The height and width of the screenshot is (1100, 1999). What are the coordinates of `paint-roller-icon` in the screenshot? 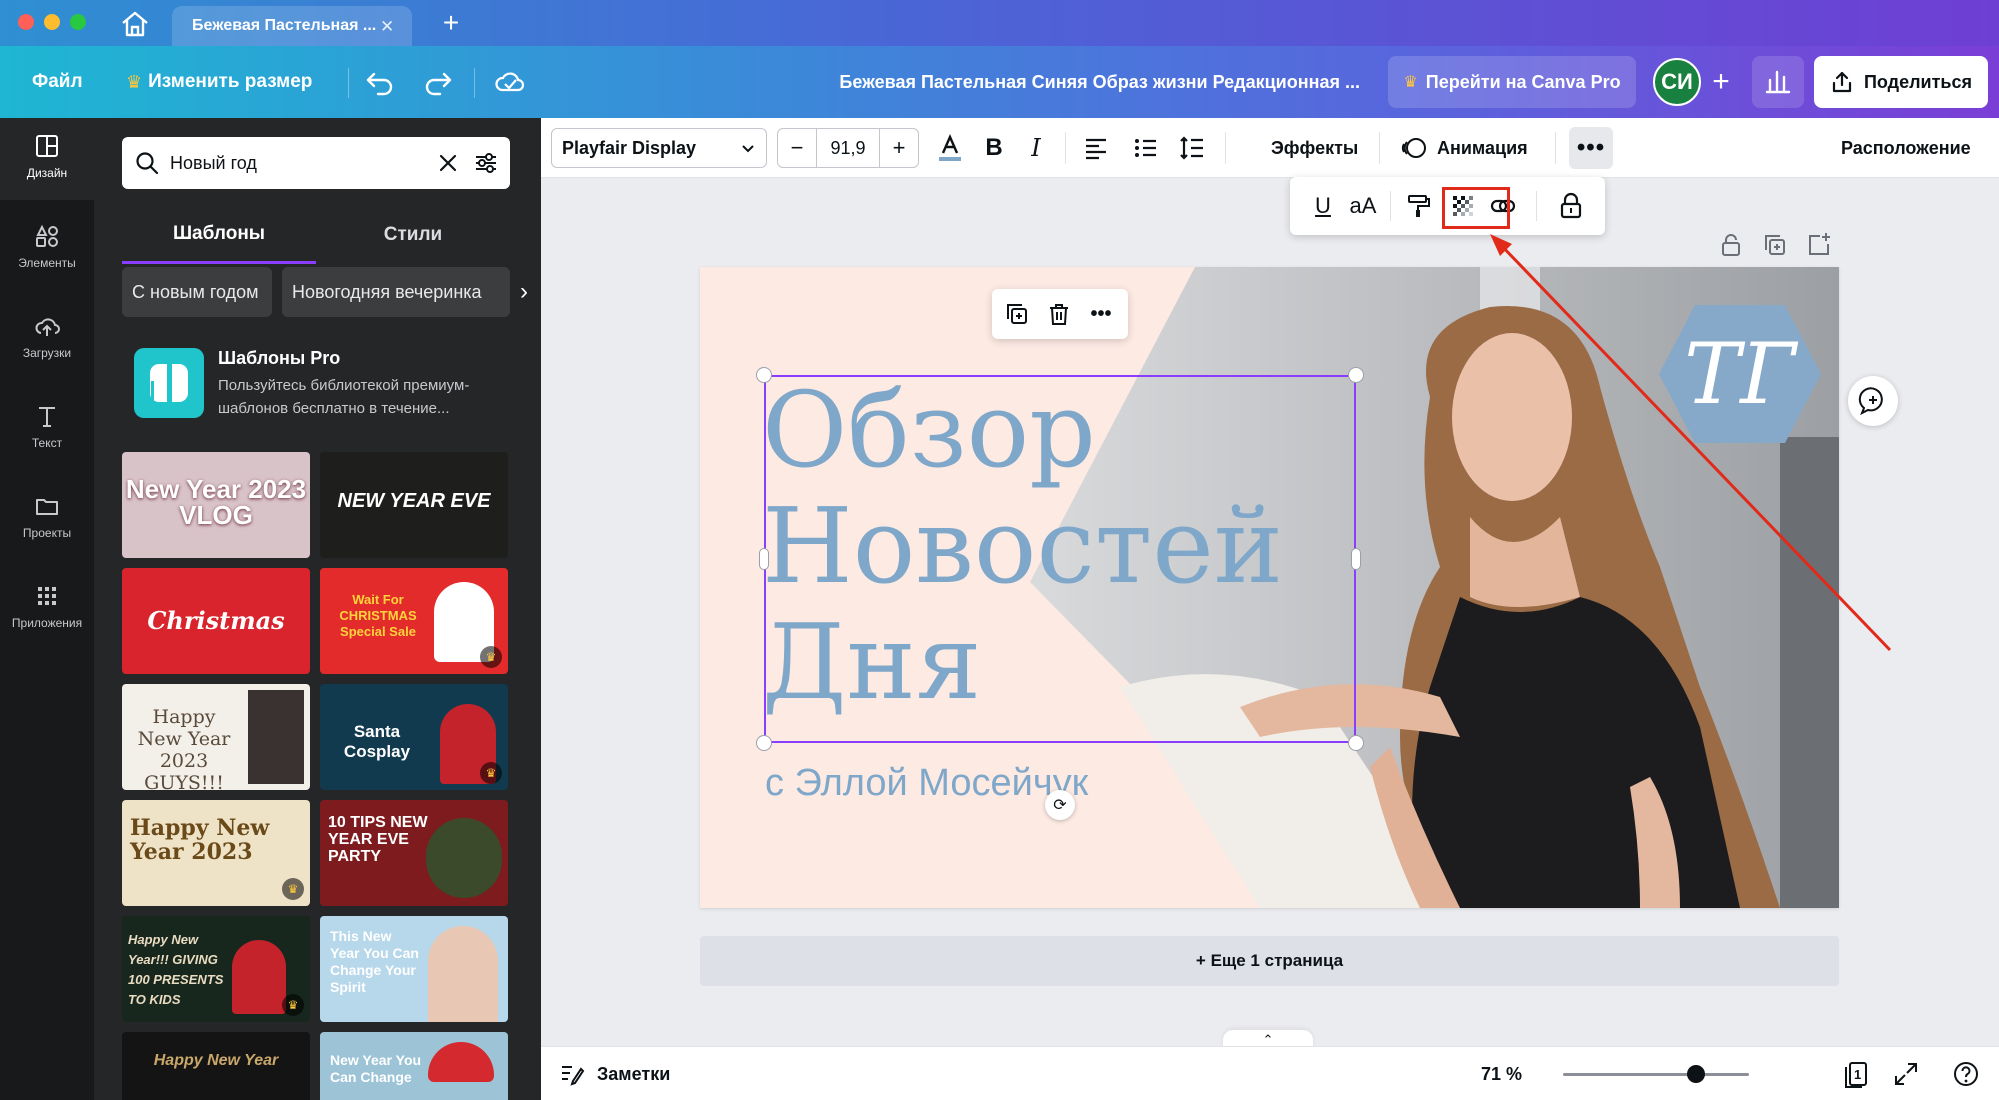 It's located at (1419, 206).